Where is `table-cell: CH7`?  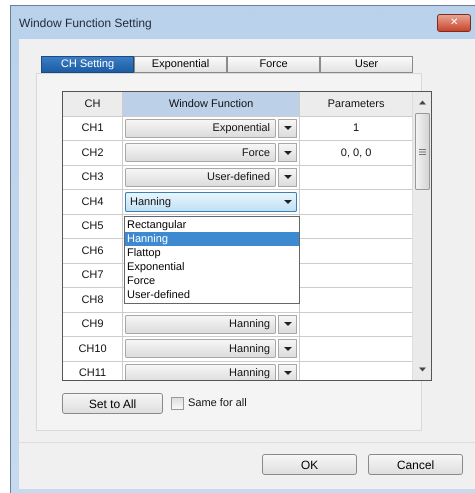
table-cell: CH7 is located at coordinates (93, 275).